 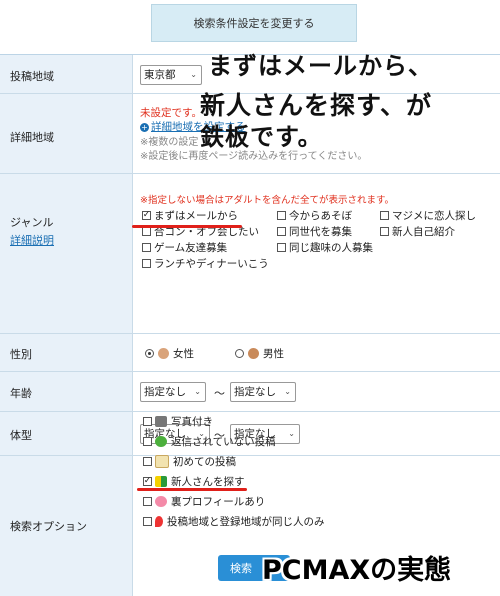 I want to click on radio-selected-icon, so click(x=149, y=353).